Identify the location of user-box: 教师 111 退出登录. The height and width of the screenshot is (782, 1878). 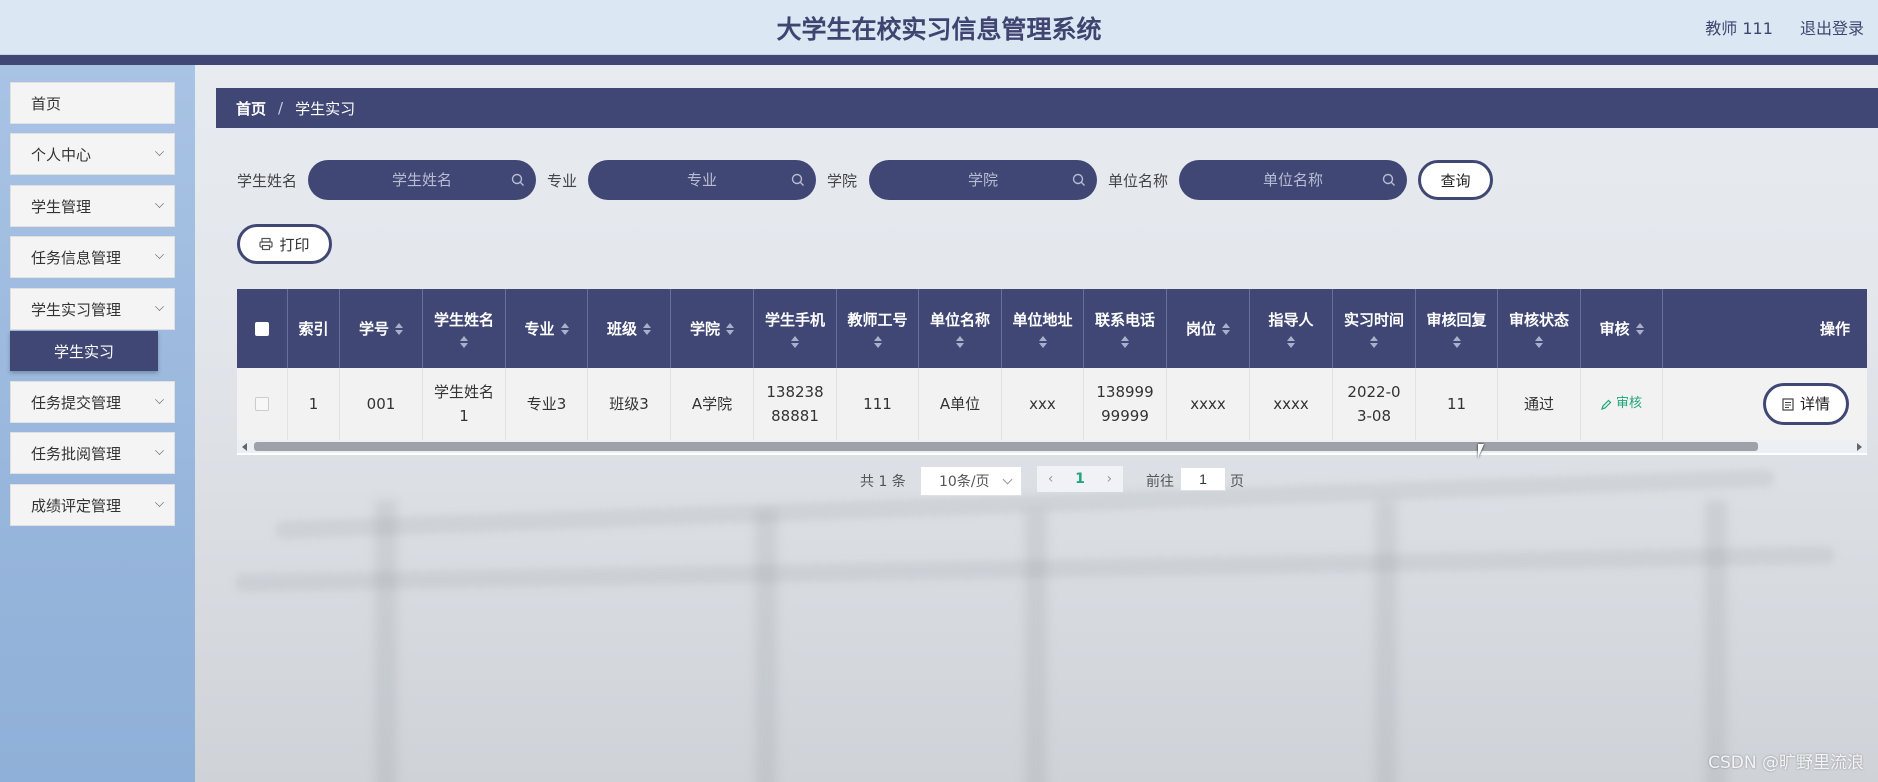
(1773, 27).